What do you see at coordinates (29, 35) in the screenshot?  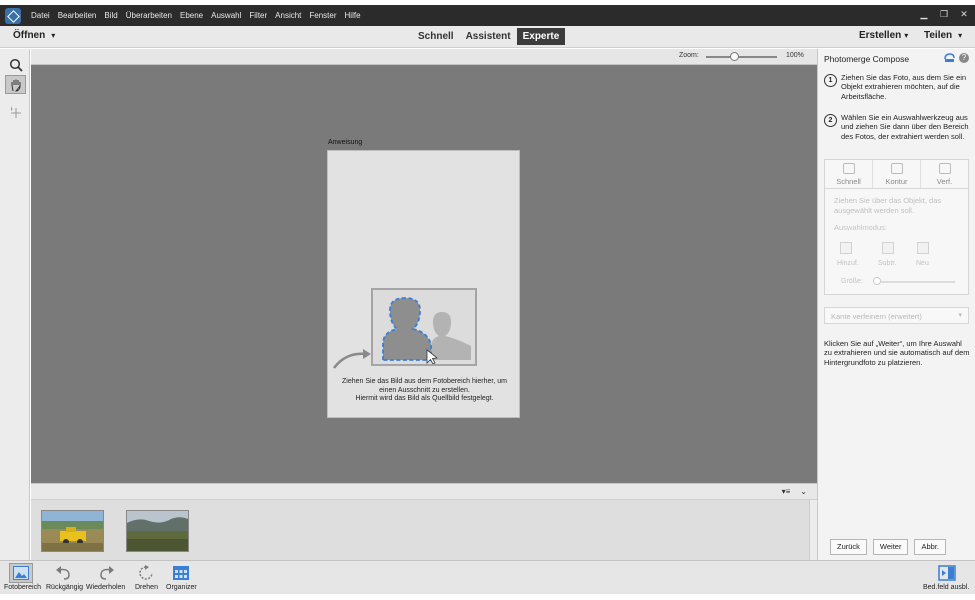 I see `open-label: Öffnen` at bounding box center [29, 35].